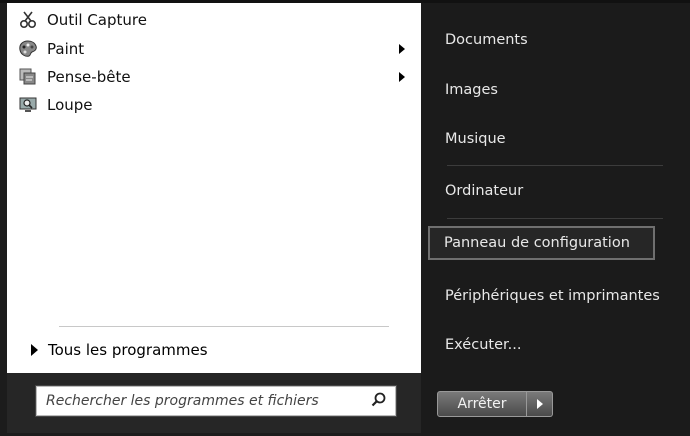 The width and height of the screenshot is (690, 436). What do you see at coordinates (554, 139) in the screenshot?
I see `right-item-musique: Musique` at bounding box center [554, 139].